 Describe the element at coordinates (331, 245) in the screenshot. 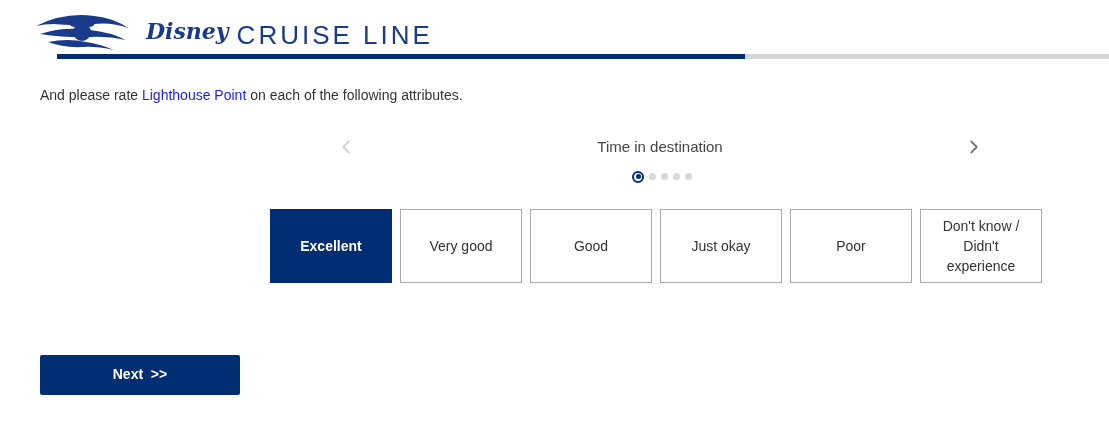

I see `rating-option: Excellent` at that location.